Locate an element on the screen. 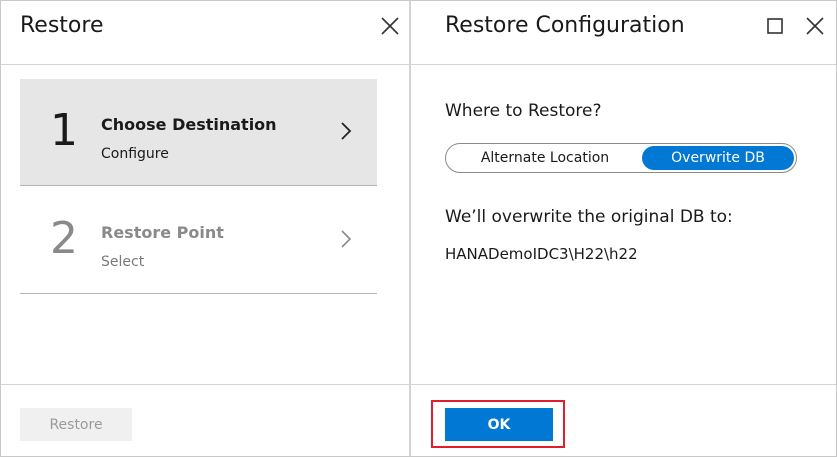 The height and width of the screenshot is (457, 837). ok-button: OK is located at coordinates (499, 424).